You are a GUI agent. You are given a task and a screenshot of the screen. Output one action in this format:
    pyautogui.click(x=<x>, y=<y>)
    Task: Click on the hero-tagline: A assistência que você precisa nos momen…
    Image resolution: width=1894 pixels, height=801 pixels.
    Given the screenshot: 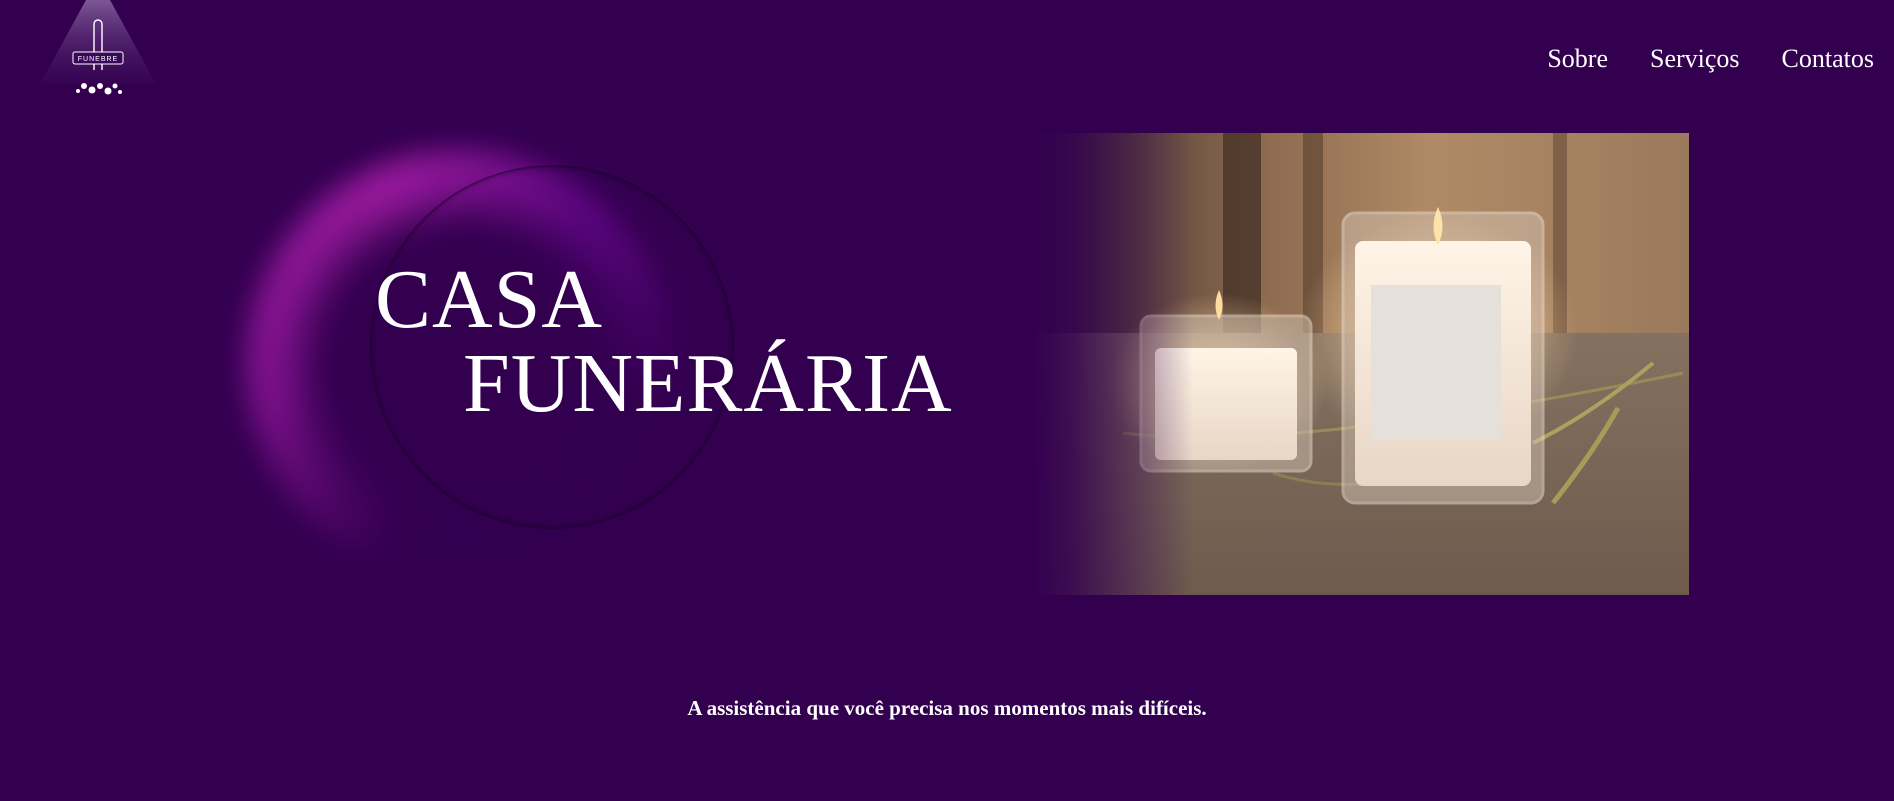 What is the action you would take?
    pyautogui.click(x=947, y=708)
    